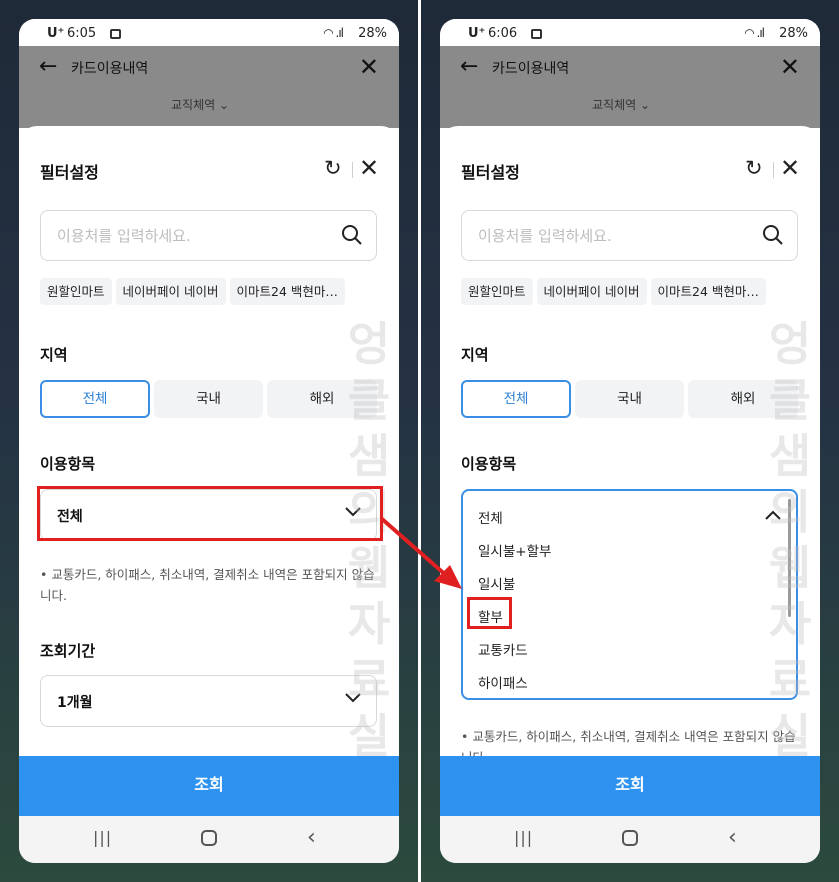  I want to click on category-option: 일시불+할부, so click(514, 550).